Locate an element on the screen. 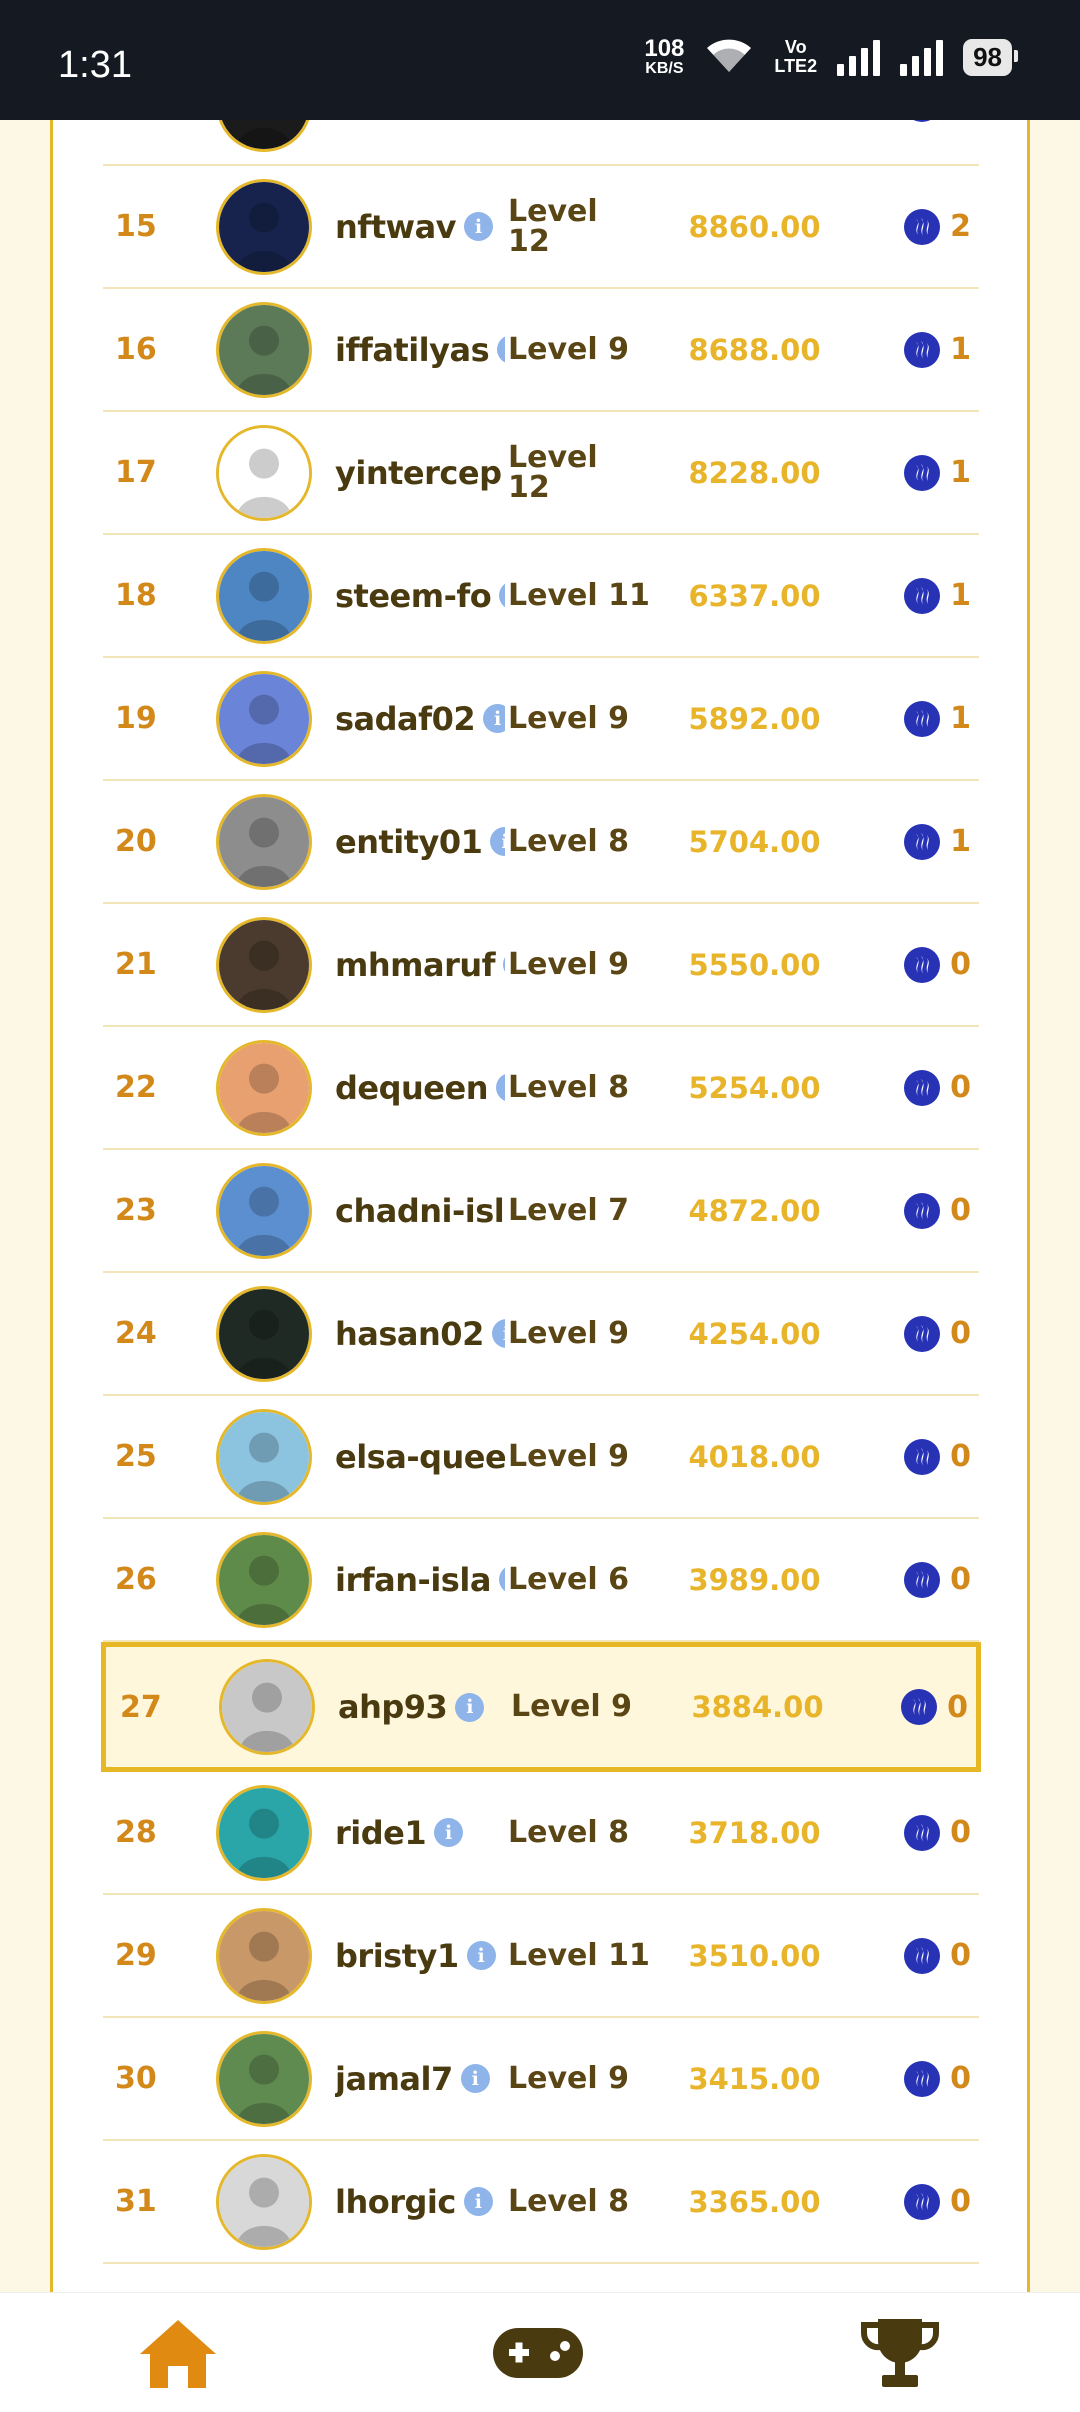 This screenshot has height=2412, width=1080. network-speed-unit: KB/S is located at coordinates (664, 68).